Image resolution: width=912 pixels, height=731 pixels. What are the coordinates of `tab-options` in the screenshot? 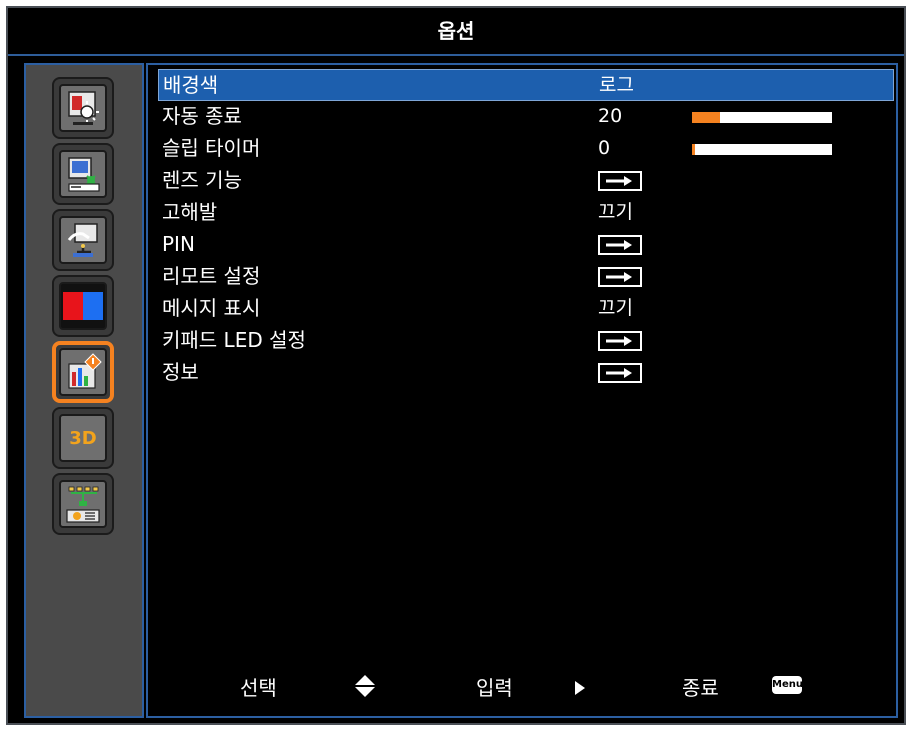 It's located at (83, 372).